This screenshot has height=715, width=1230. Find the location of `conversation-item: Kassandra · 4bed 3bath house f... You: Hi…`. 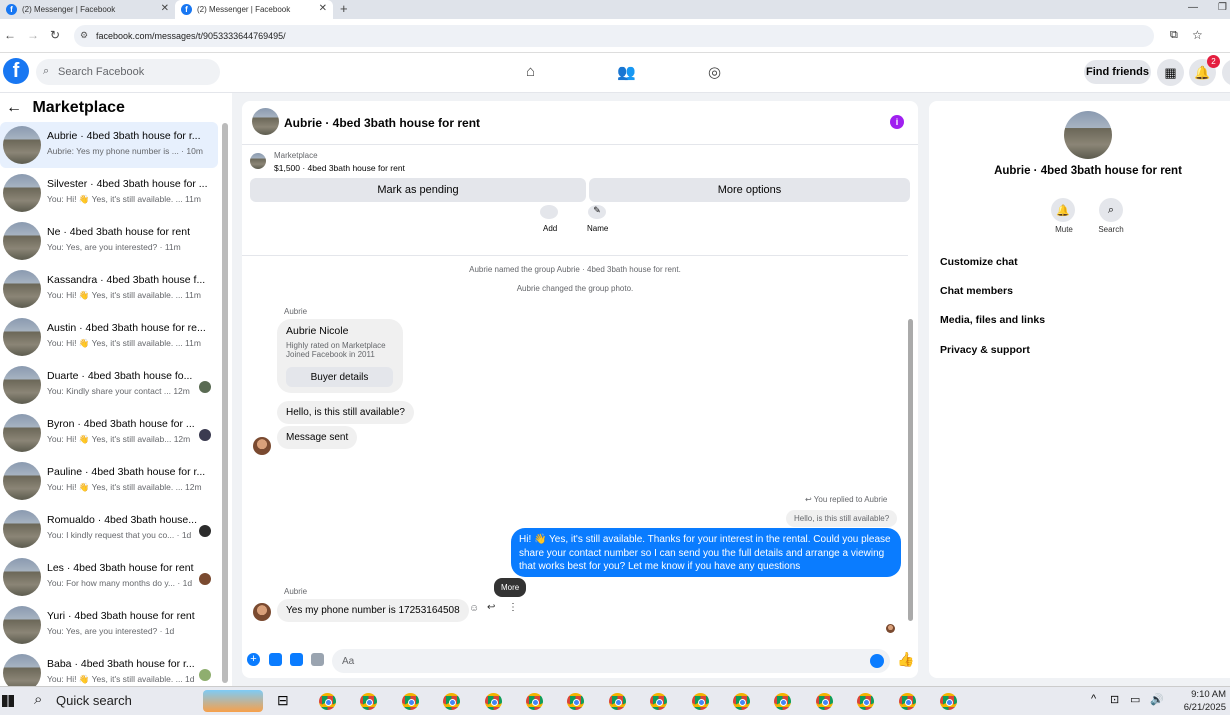

conversation-item: Kassandra · 4bed 3bath house f... You: Hi… is located at coordinates (109, 289).